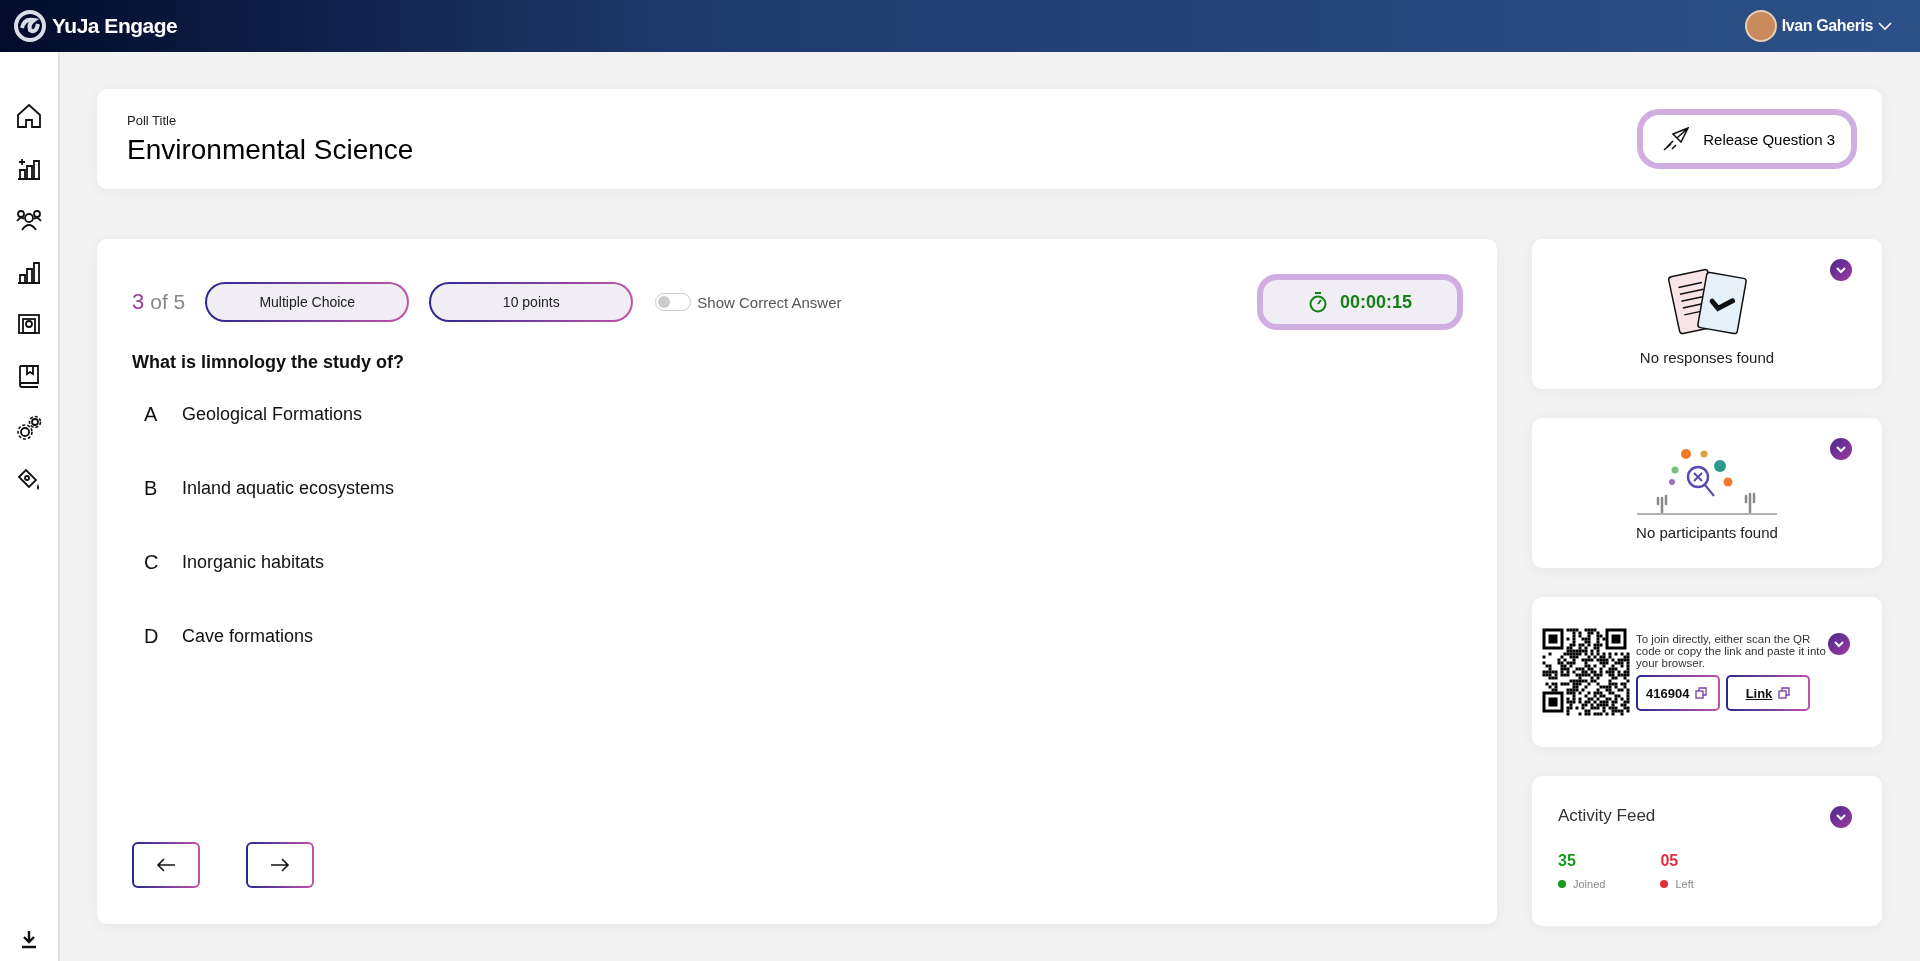 Image resolution: width=1920 pixels, height=961 pixels. What do you see at coordinates (151, 488) in the screenshot?
I see `option-letter: B` at bounding box center [151, 488].